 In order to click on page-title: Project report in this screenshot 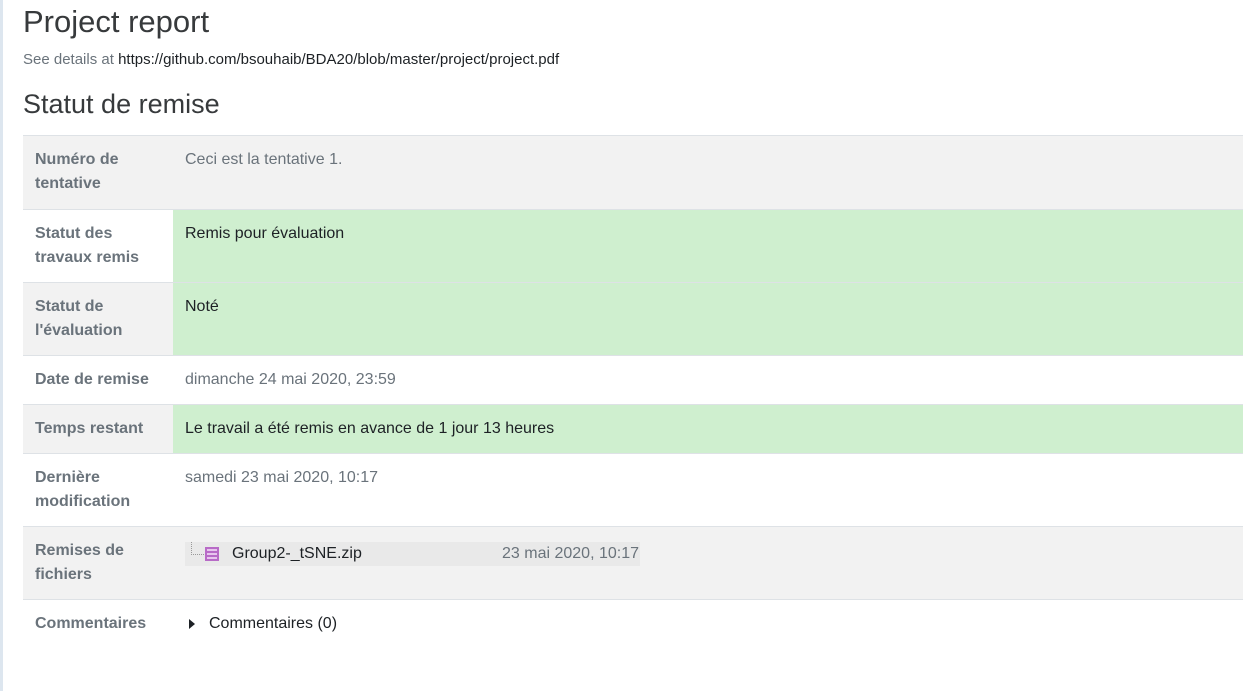, I will do `click(116, 21)`.